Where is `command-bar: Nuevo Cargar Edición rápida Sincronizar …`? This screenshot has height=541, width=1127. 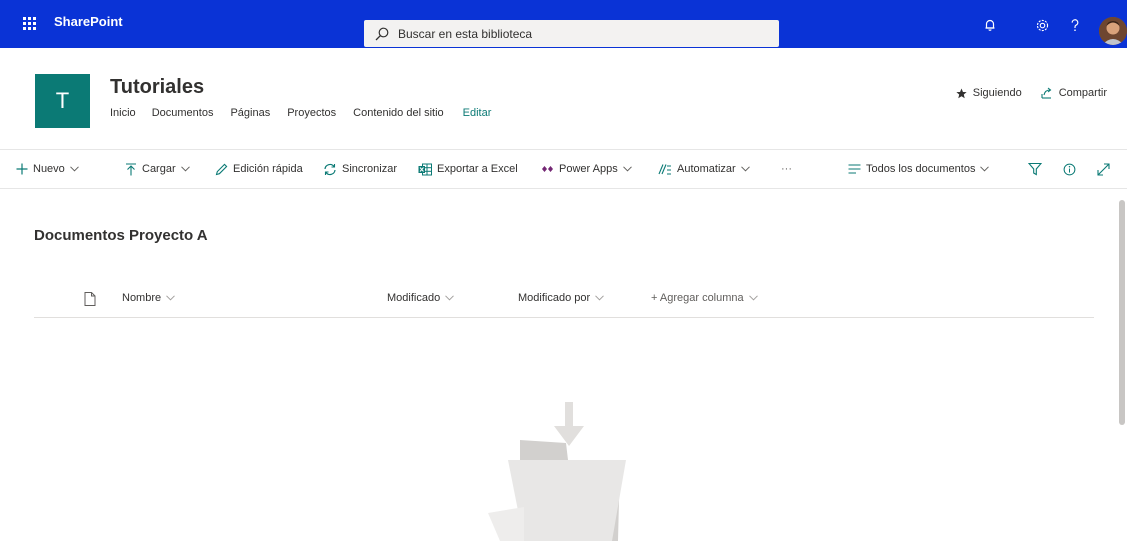 command-bar: Nuevo Cargar Edición rápida Sincronizar … is located at coordinates (563, 169).